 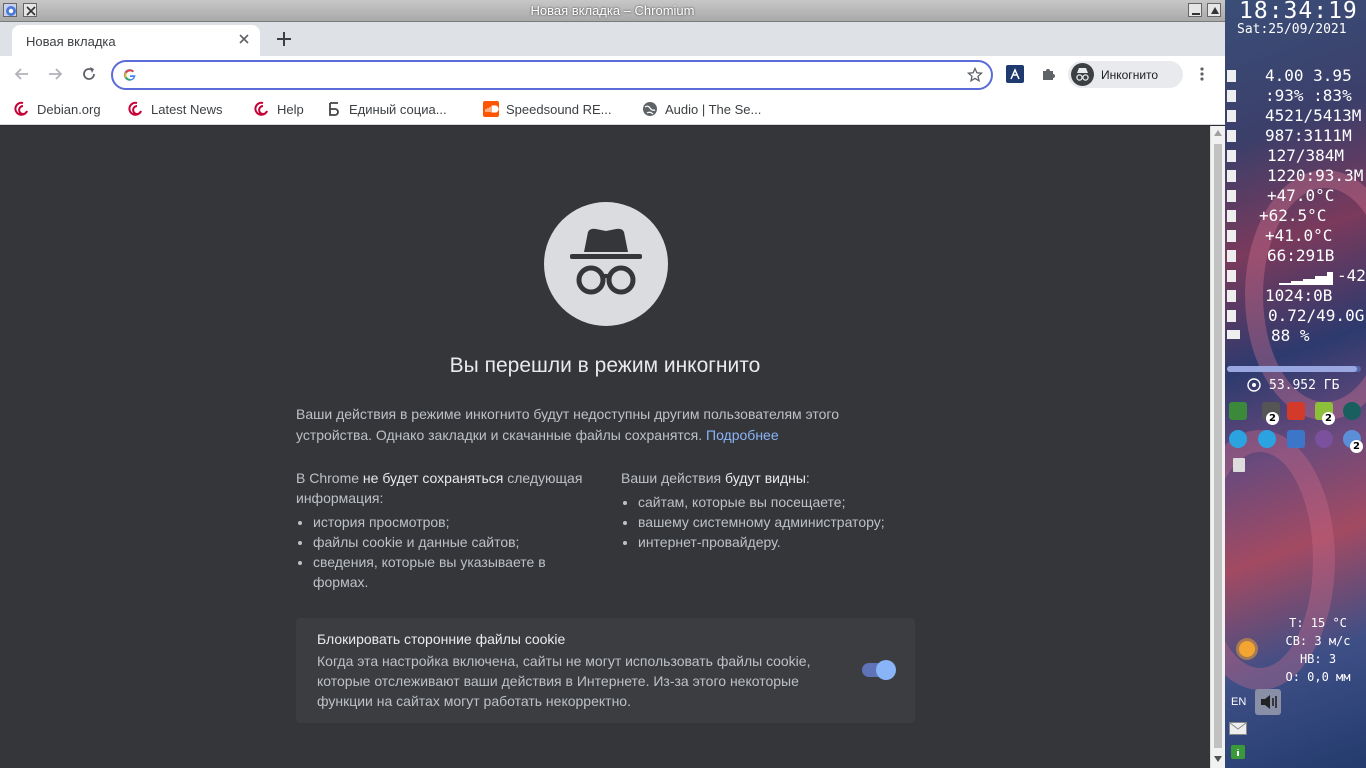 I want to click on incognito-spy-icon, so click(x=606, y=264).